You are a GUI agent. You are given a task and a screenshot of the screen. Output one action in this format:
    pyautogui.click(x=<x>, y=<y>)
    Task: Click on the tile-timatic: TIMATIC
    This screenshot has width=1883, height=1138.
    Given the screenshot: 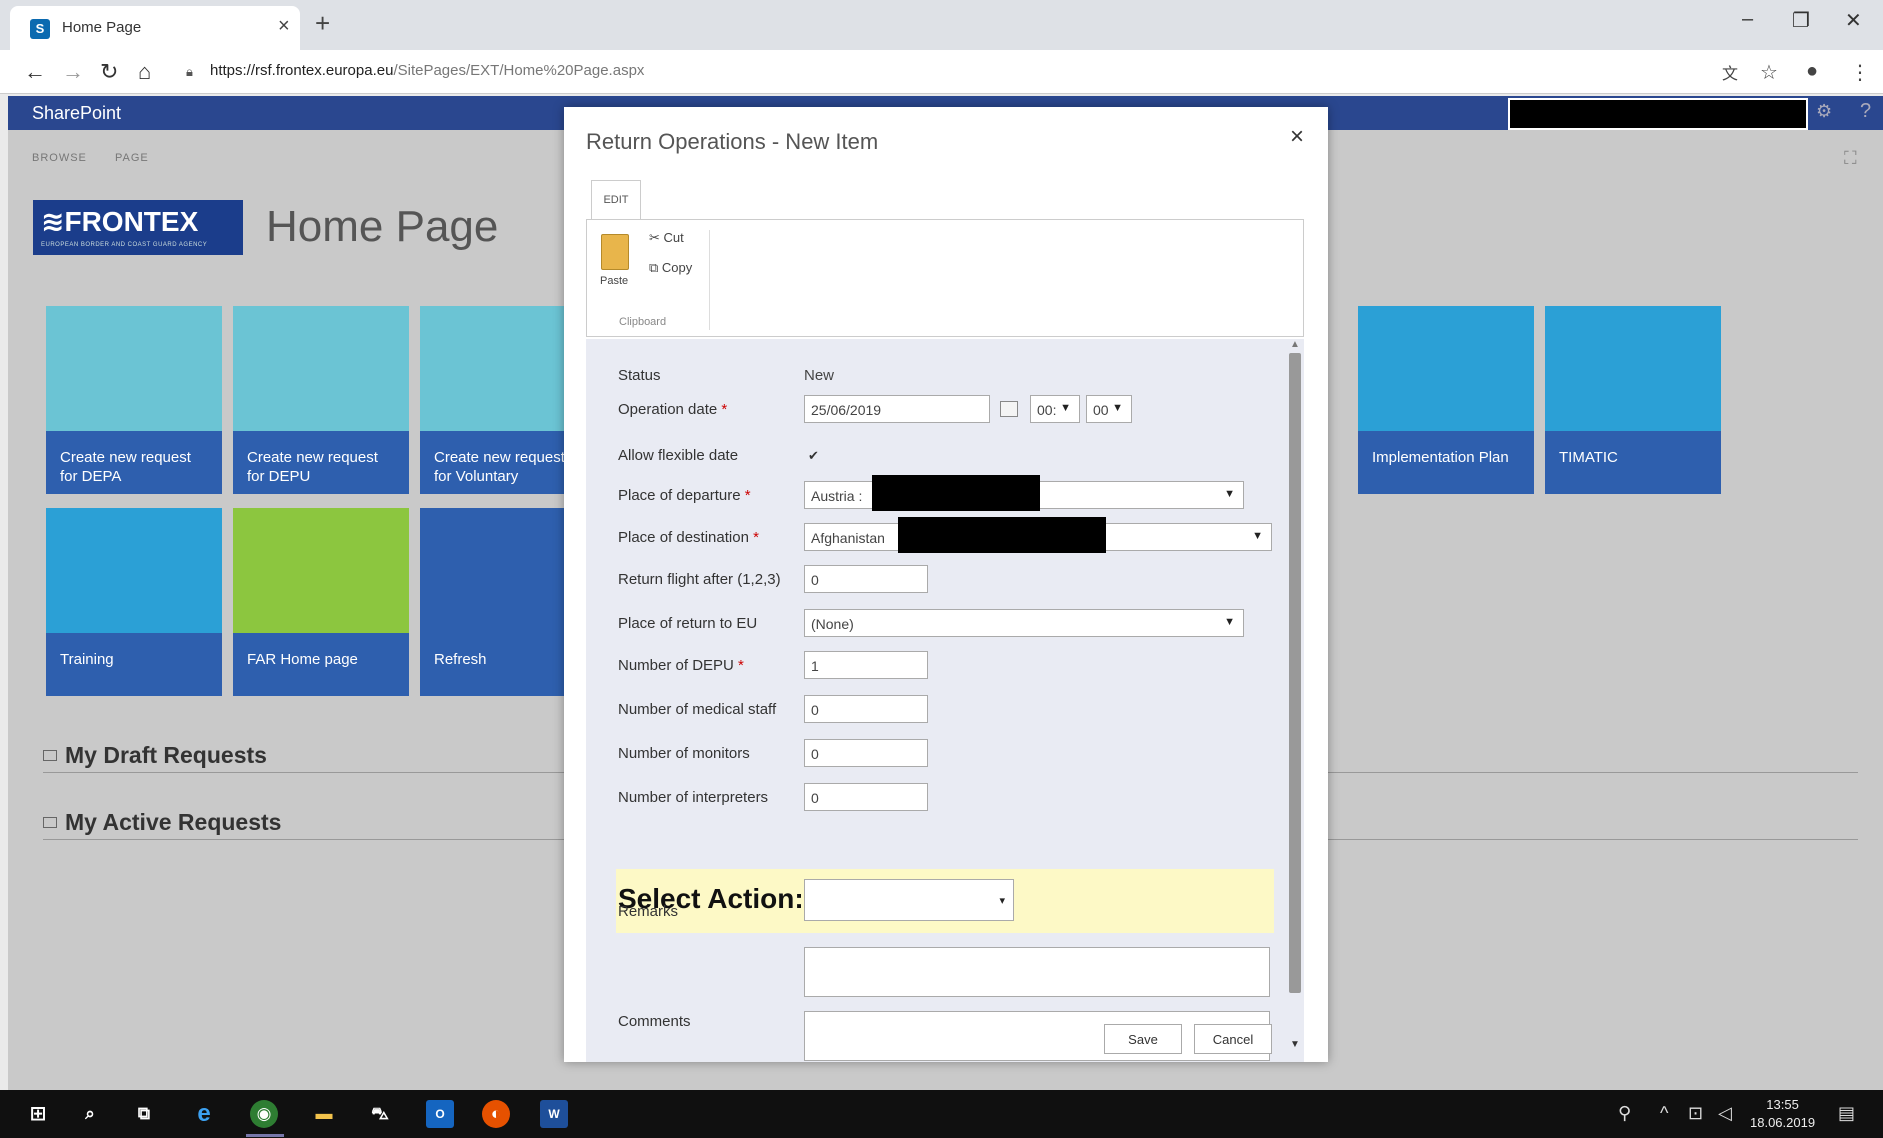 What is the action you would take?
    pyautogui.click(x=1633, y=400)
    